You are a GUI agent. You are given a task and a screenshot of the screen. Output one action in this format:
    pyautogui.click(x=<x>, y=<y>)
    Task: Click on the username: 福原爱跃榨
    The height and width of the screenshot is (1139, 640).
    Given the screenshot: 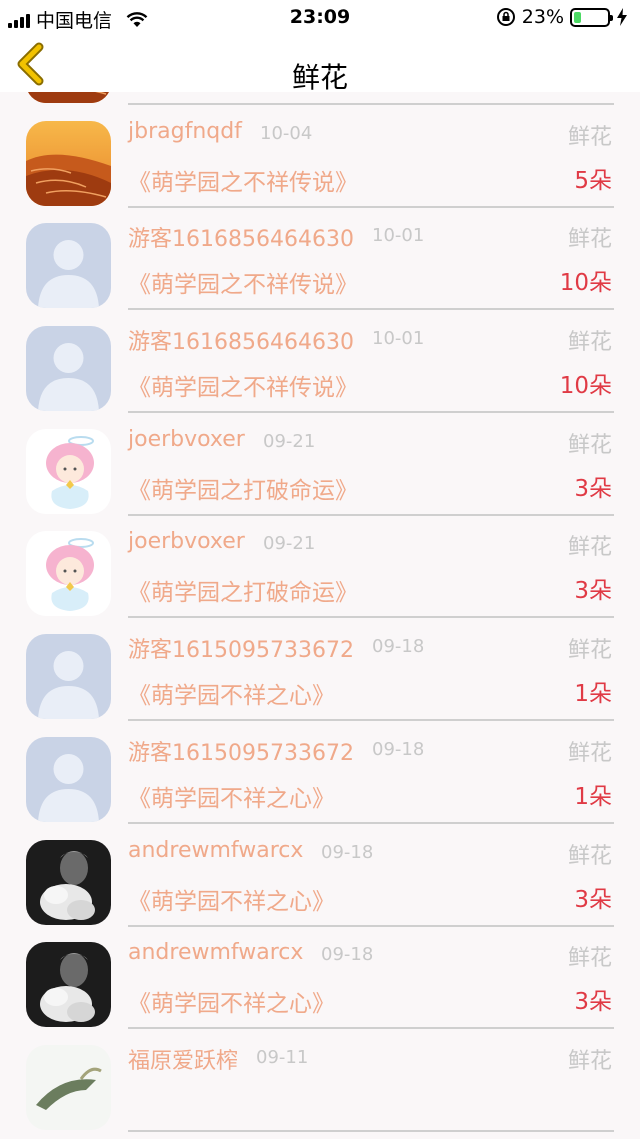 What is the action you would take?
    pyautogui.click(x=183, y=1059)
    